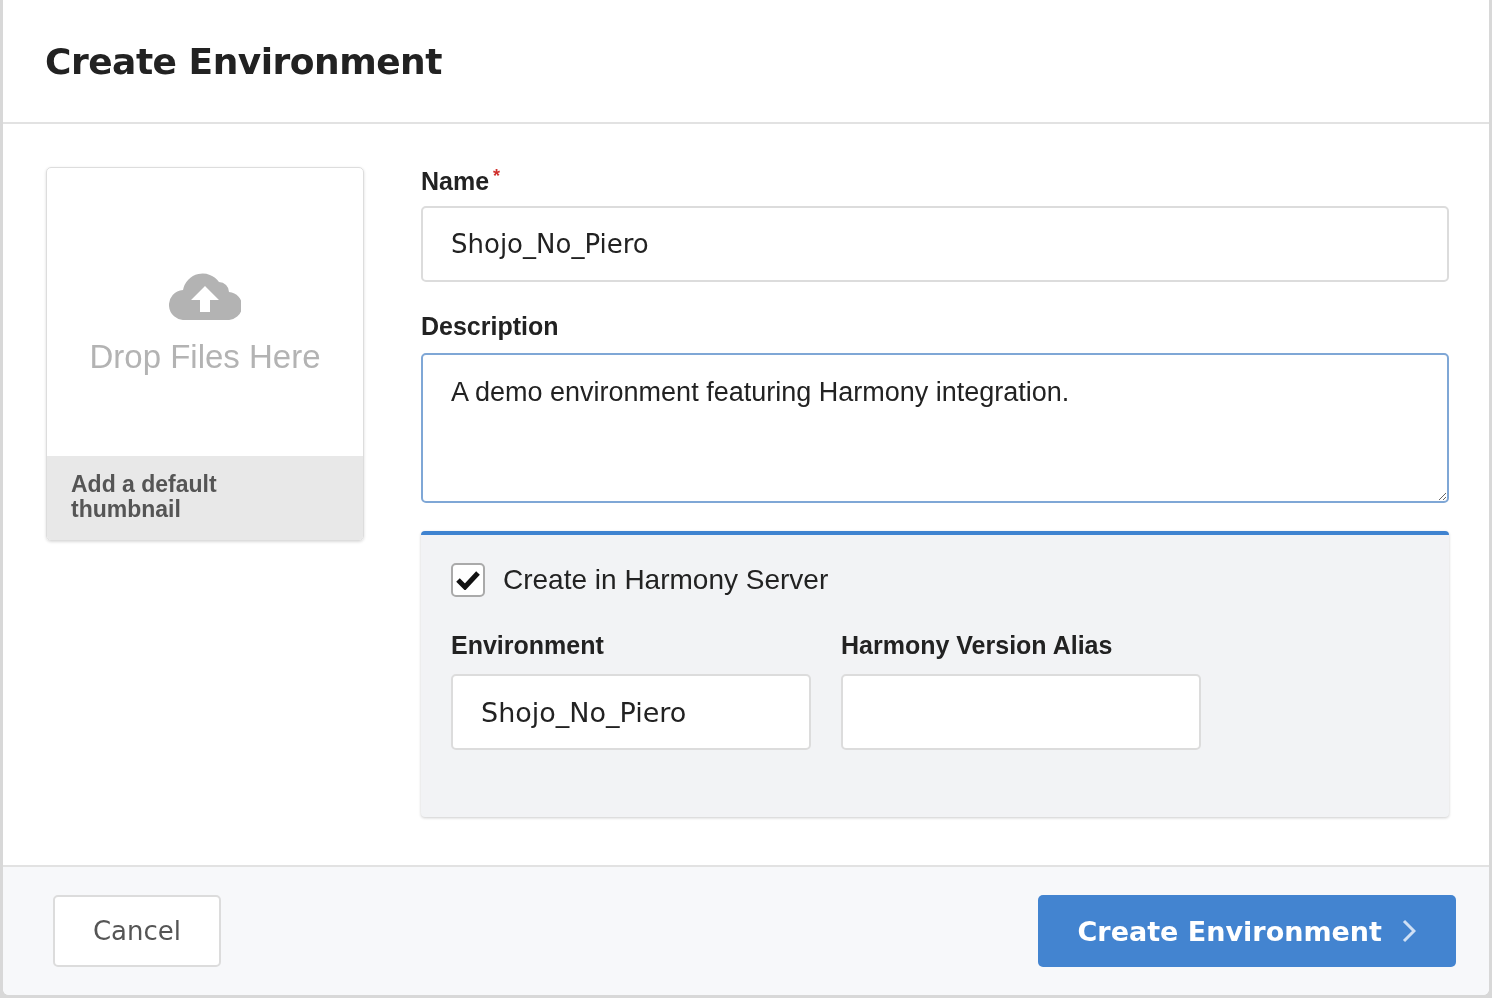  I want to click on dialog-title: Create Environment, so click(243, 61).